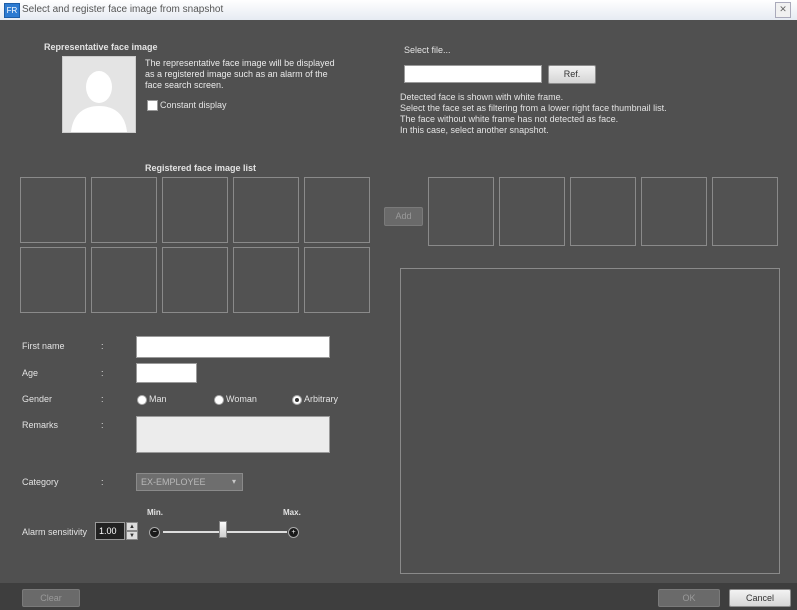 The image size is (797, 610). I want to click on representative-face-image, so click(99, 94).